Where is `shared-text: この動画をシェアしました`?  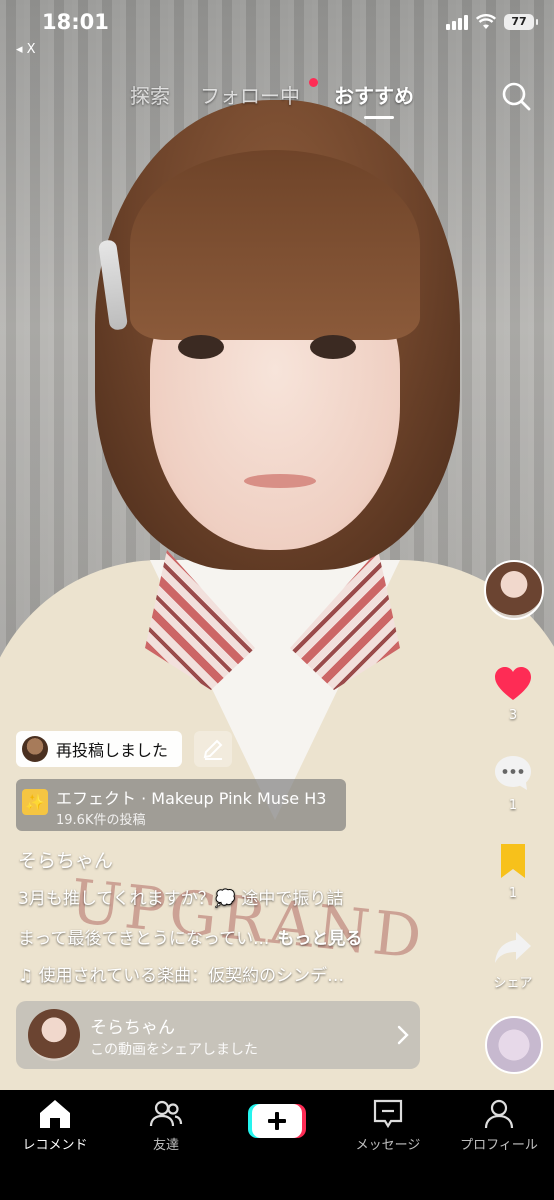
shared-text: この動画をシェアしました is located at coordinates (174, 1050).